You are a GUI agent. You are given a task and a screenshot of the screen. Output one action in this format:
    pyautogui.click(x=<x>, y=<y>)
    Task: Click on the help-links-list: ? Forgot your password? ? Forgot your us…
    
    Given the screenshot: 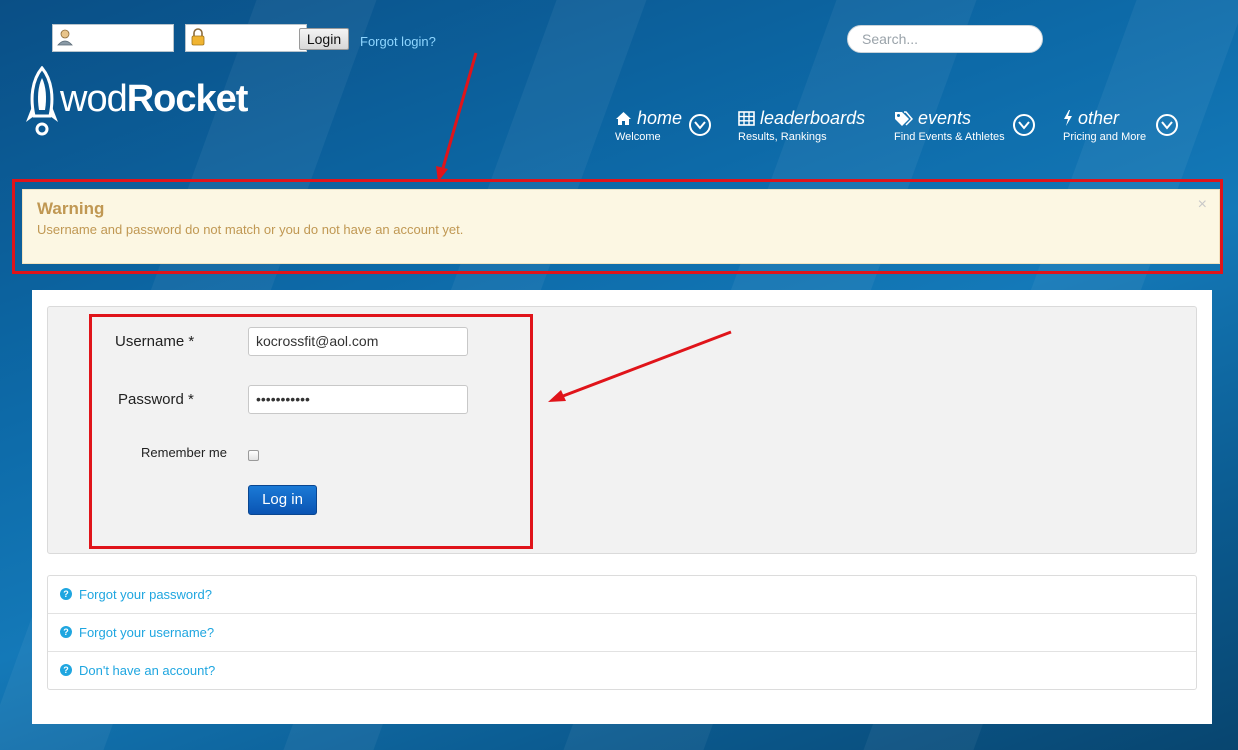 What is the action you would take?
    pyautogui.click(x=622, y=632)
    